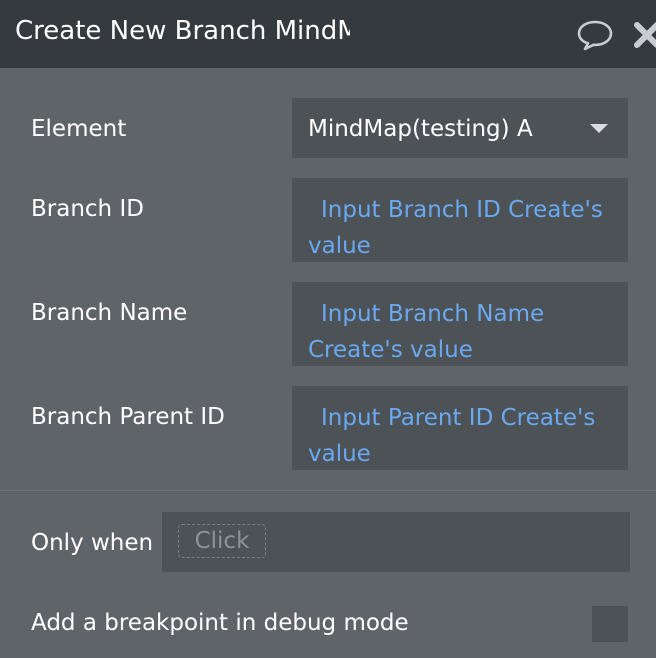 This screenshot has width=656, height=658. What do you see at coordinates (128, 417) in the screenshot?
I see `branch-parent-id-label: Branch Parent ID` at bounding box center [128, 417].